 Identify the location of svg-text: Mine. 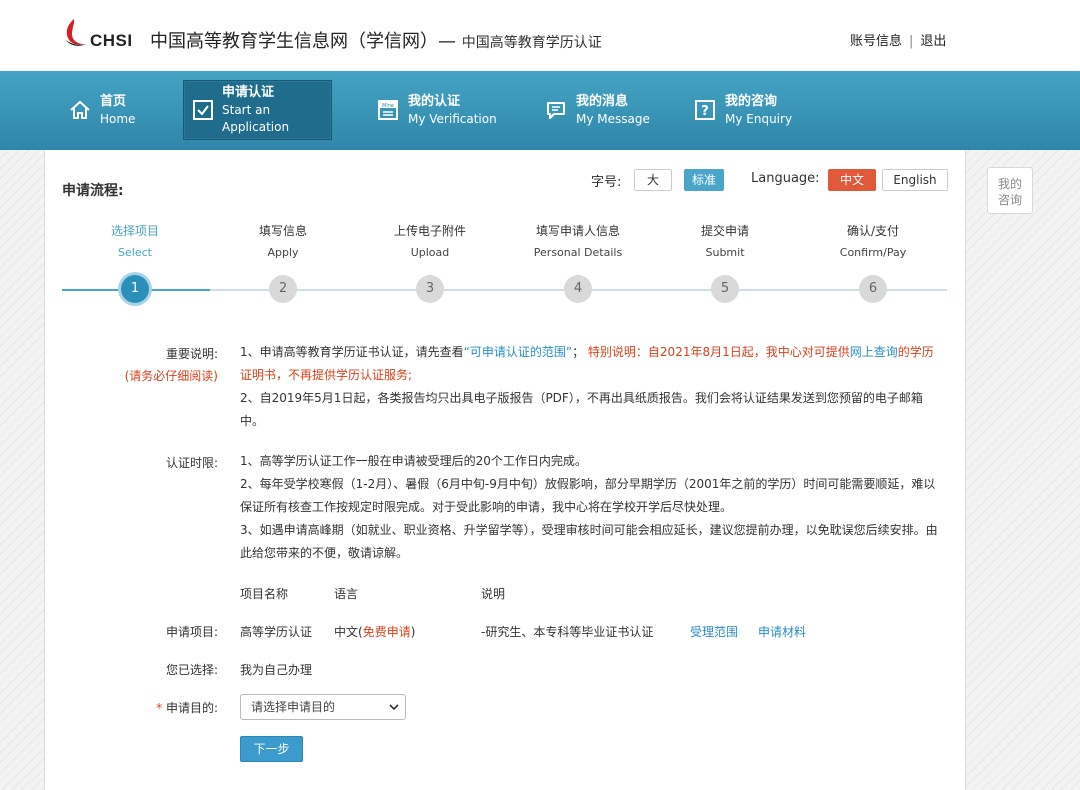
(388, 106).